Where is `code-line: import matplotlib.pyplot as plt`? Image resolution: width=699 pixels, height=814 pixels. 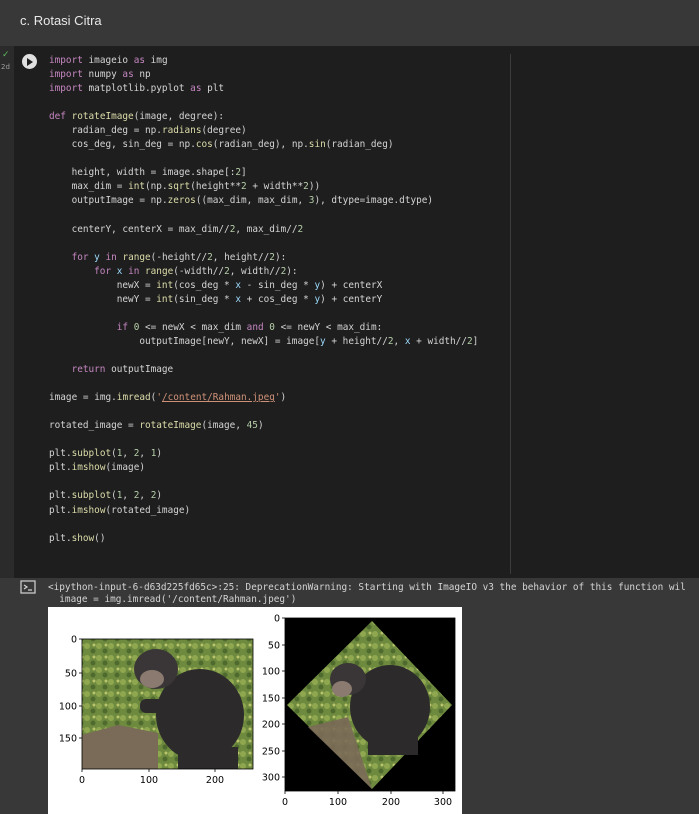
code-line: import matplotlib.pyplot as plt is located at coordinates (279, 89).